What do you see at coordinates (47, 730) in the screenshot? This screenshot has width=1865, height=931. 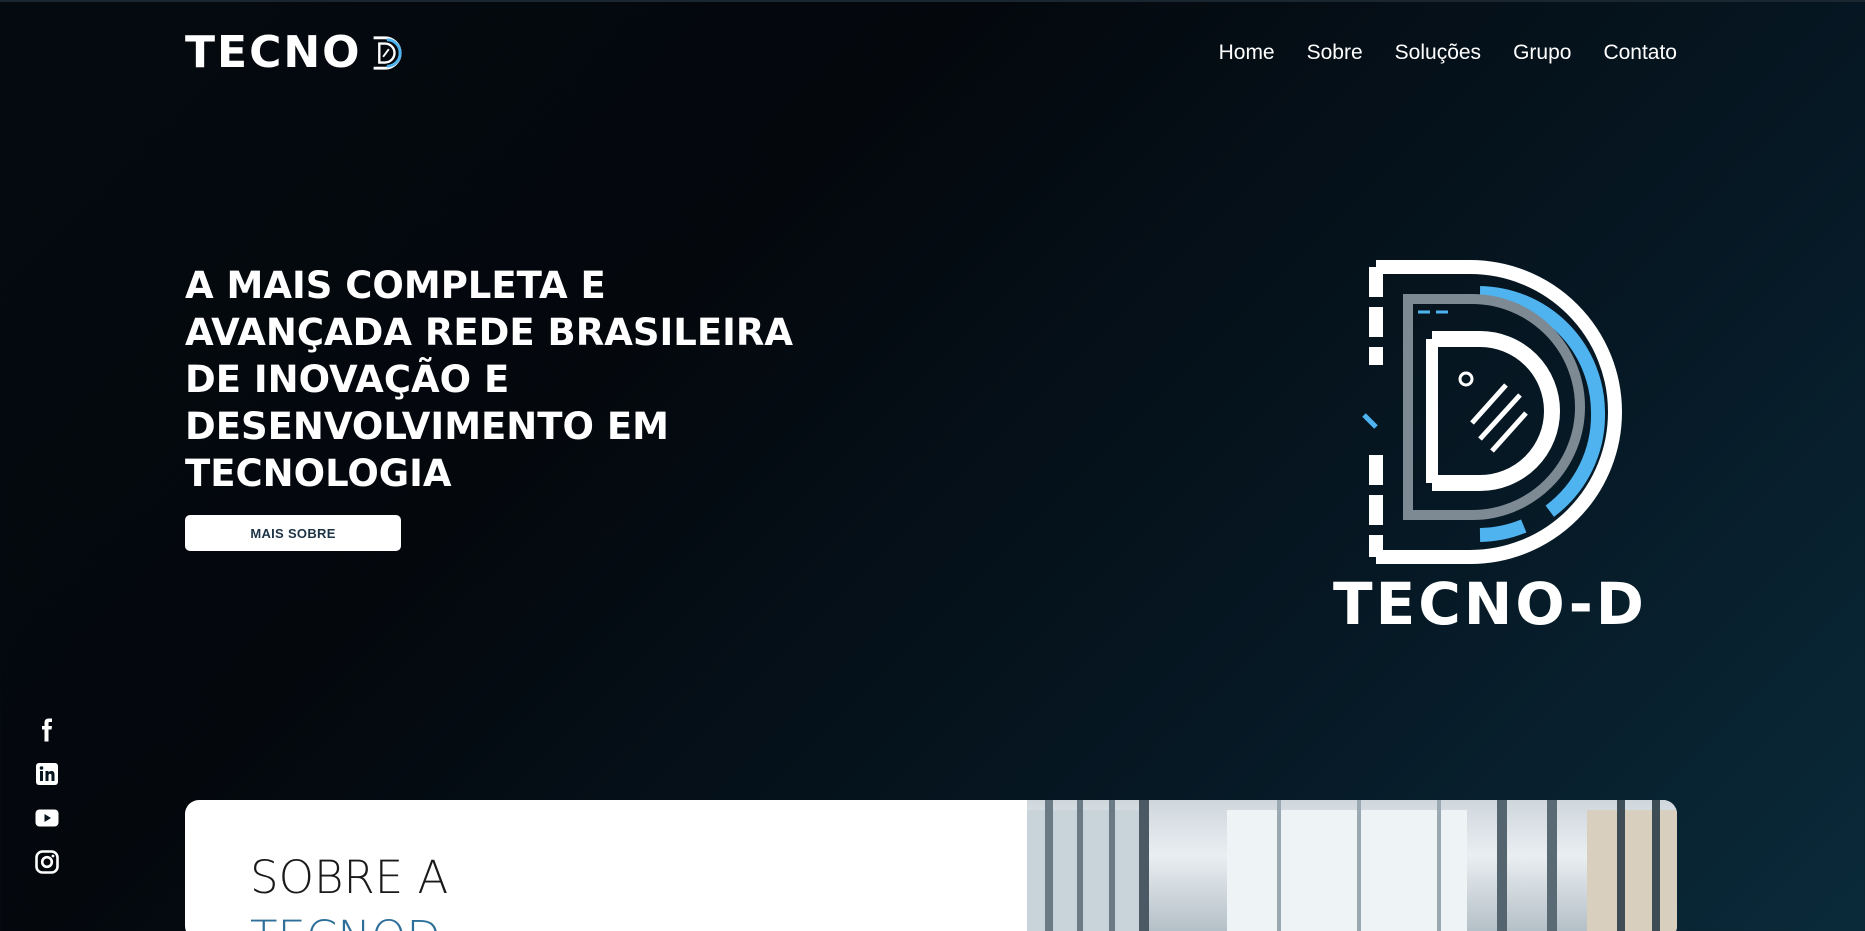 I see `facebook-icon` at bounding box center [47, 730].